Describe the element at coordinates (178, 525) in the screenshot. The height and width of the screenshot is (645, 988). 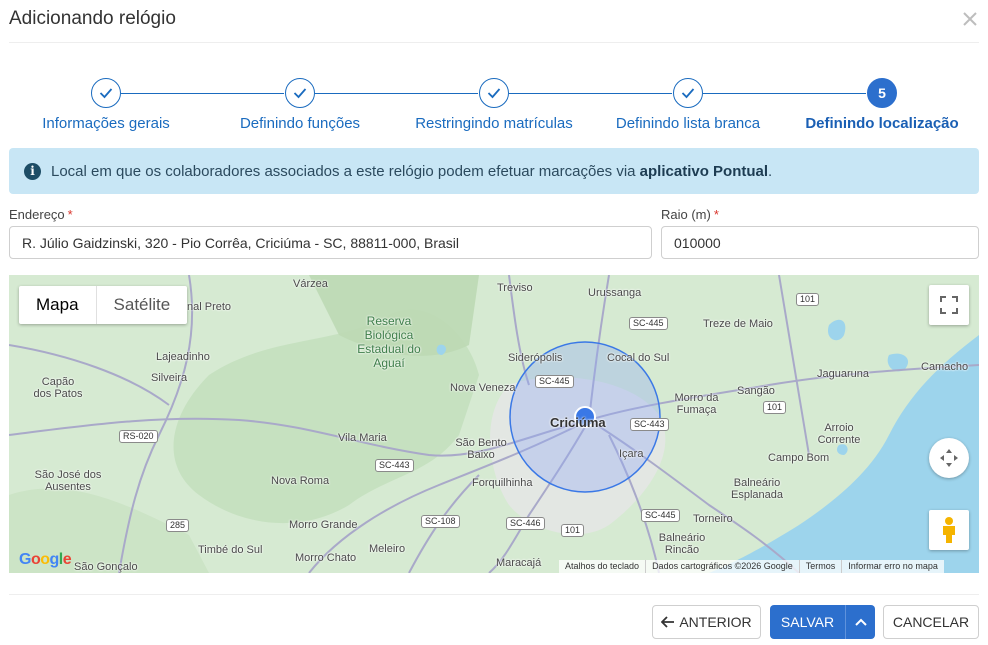
I see `road-shield: 285` at that location.